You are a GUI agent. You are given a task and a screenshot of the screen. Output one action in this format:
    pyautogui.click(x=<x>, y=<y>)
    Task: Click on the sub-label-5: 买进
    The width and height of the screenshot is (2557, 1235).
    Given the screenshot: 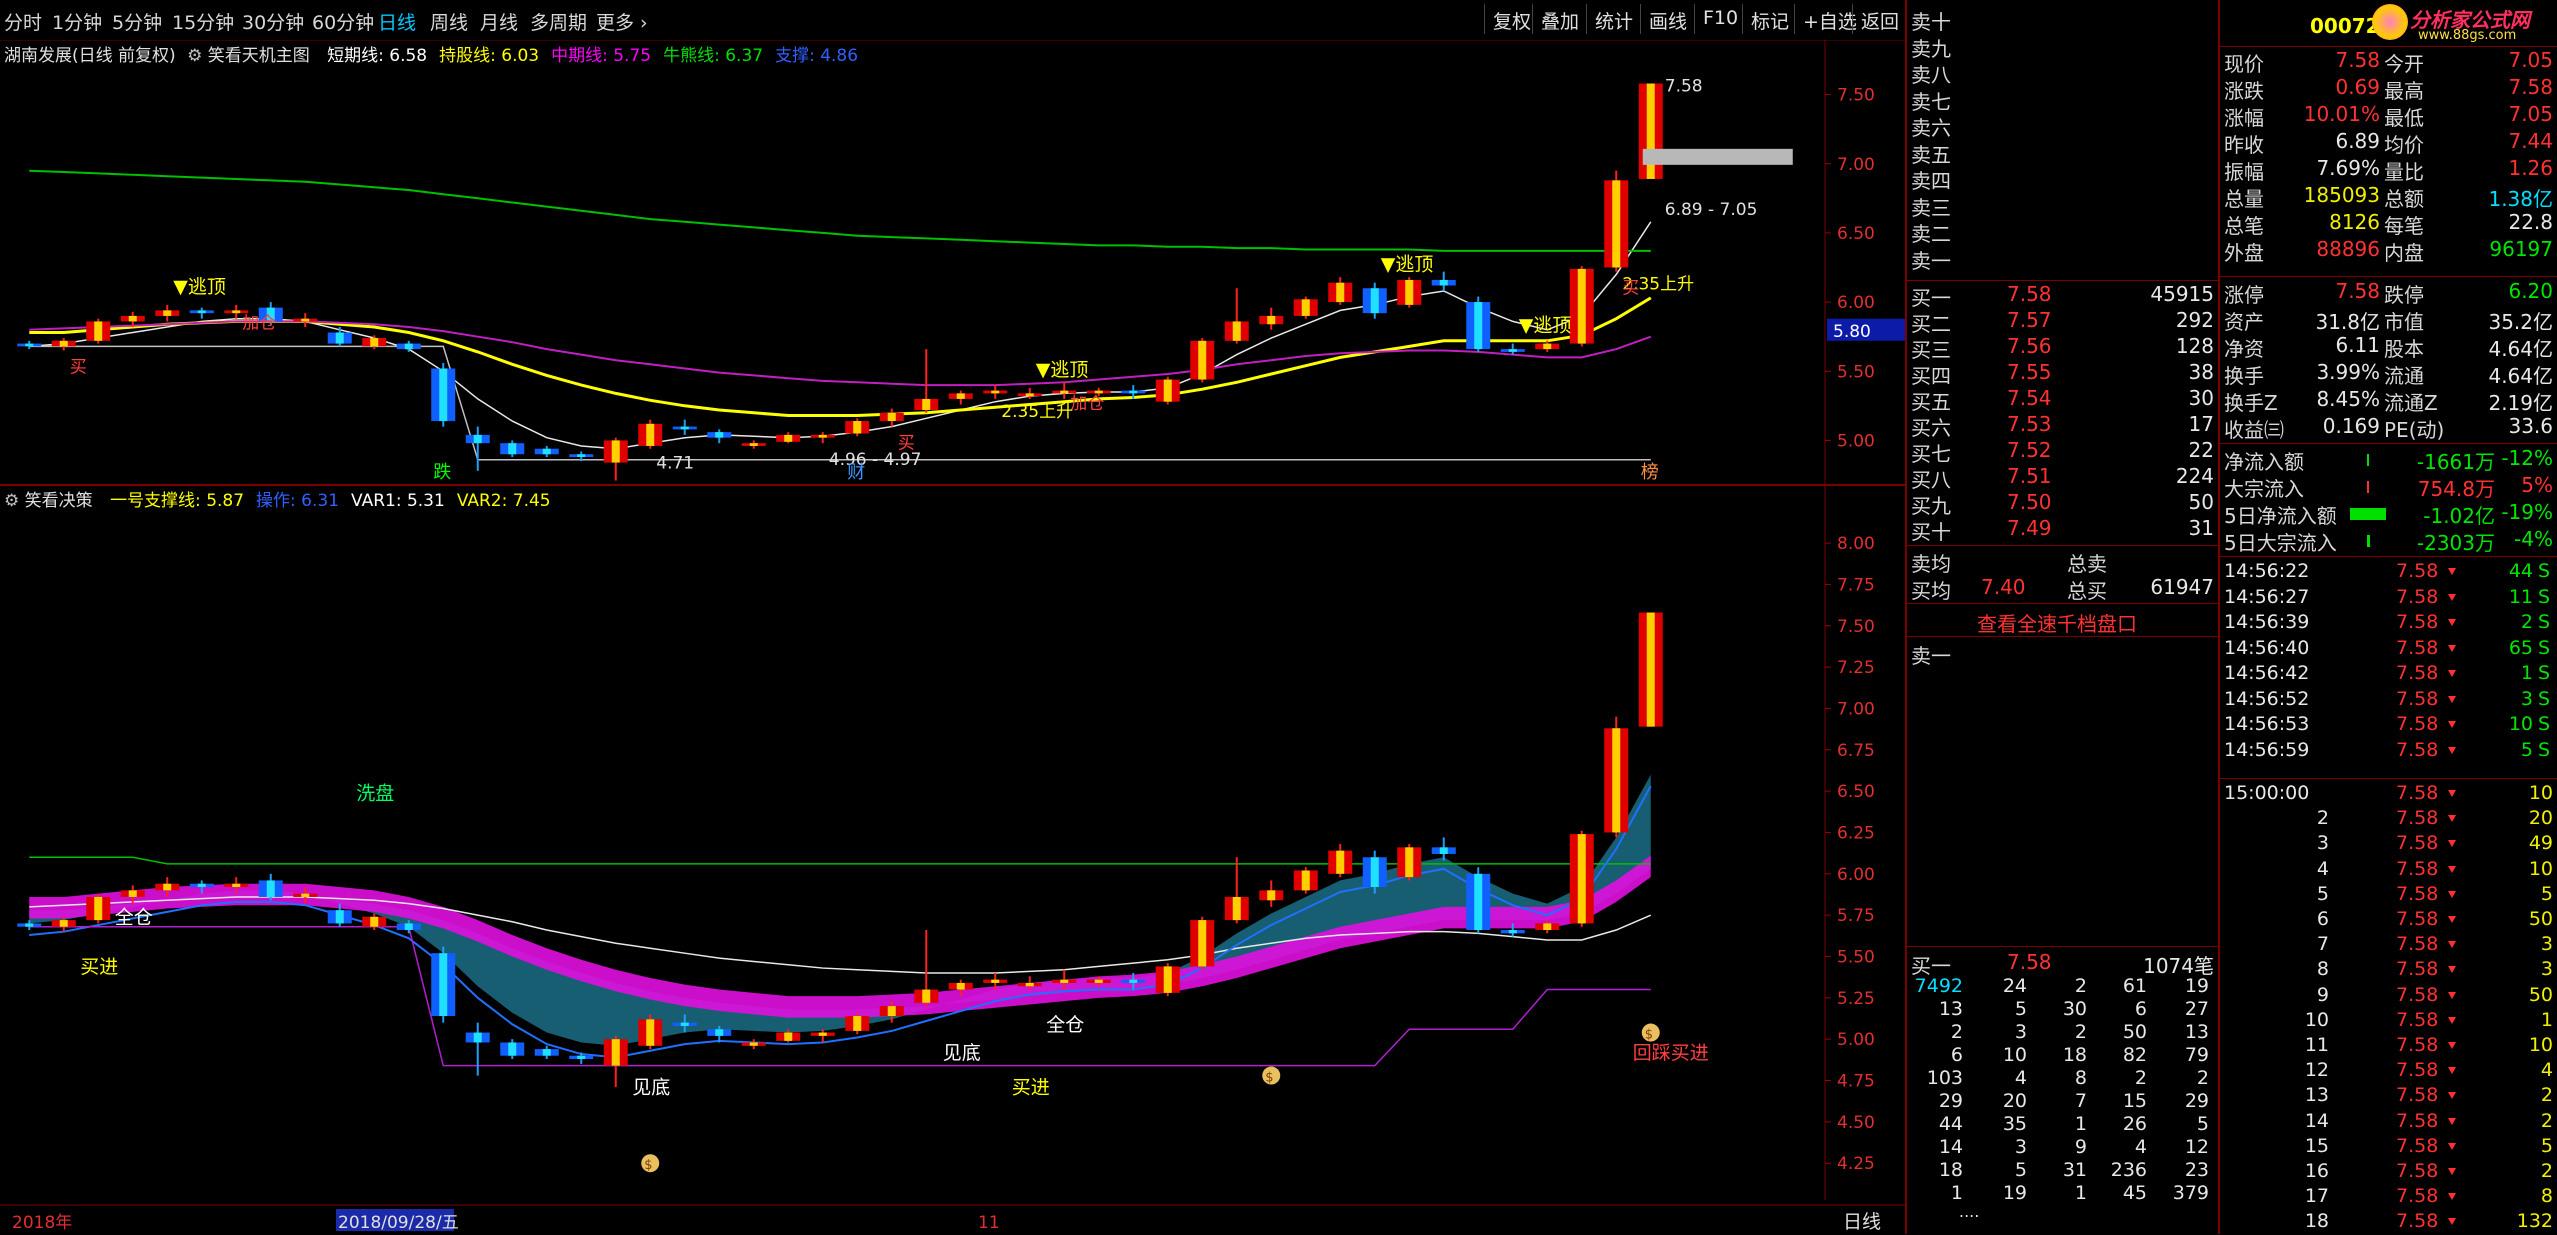 What is the action you would take?
    pyautogui.click(x=1031, y=1088)
    